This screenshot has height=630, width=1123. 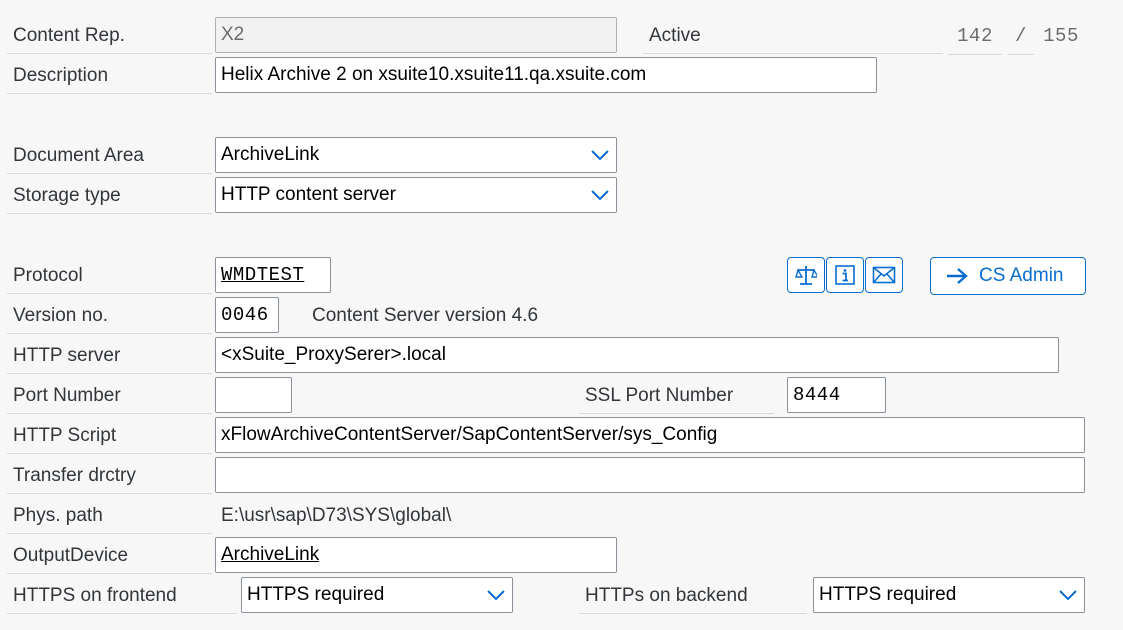 What do you see at coordinates (888, 594) in the screenshot?
I see `https-backend-value: HTTPS required` at bounding box center [888, 594].